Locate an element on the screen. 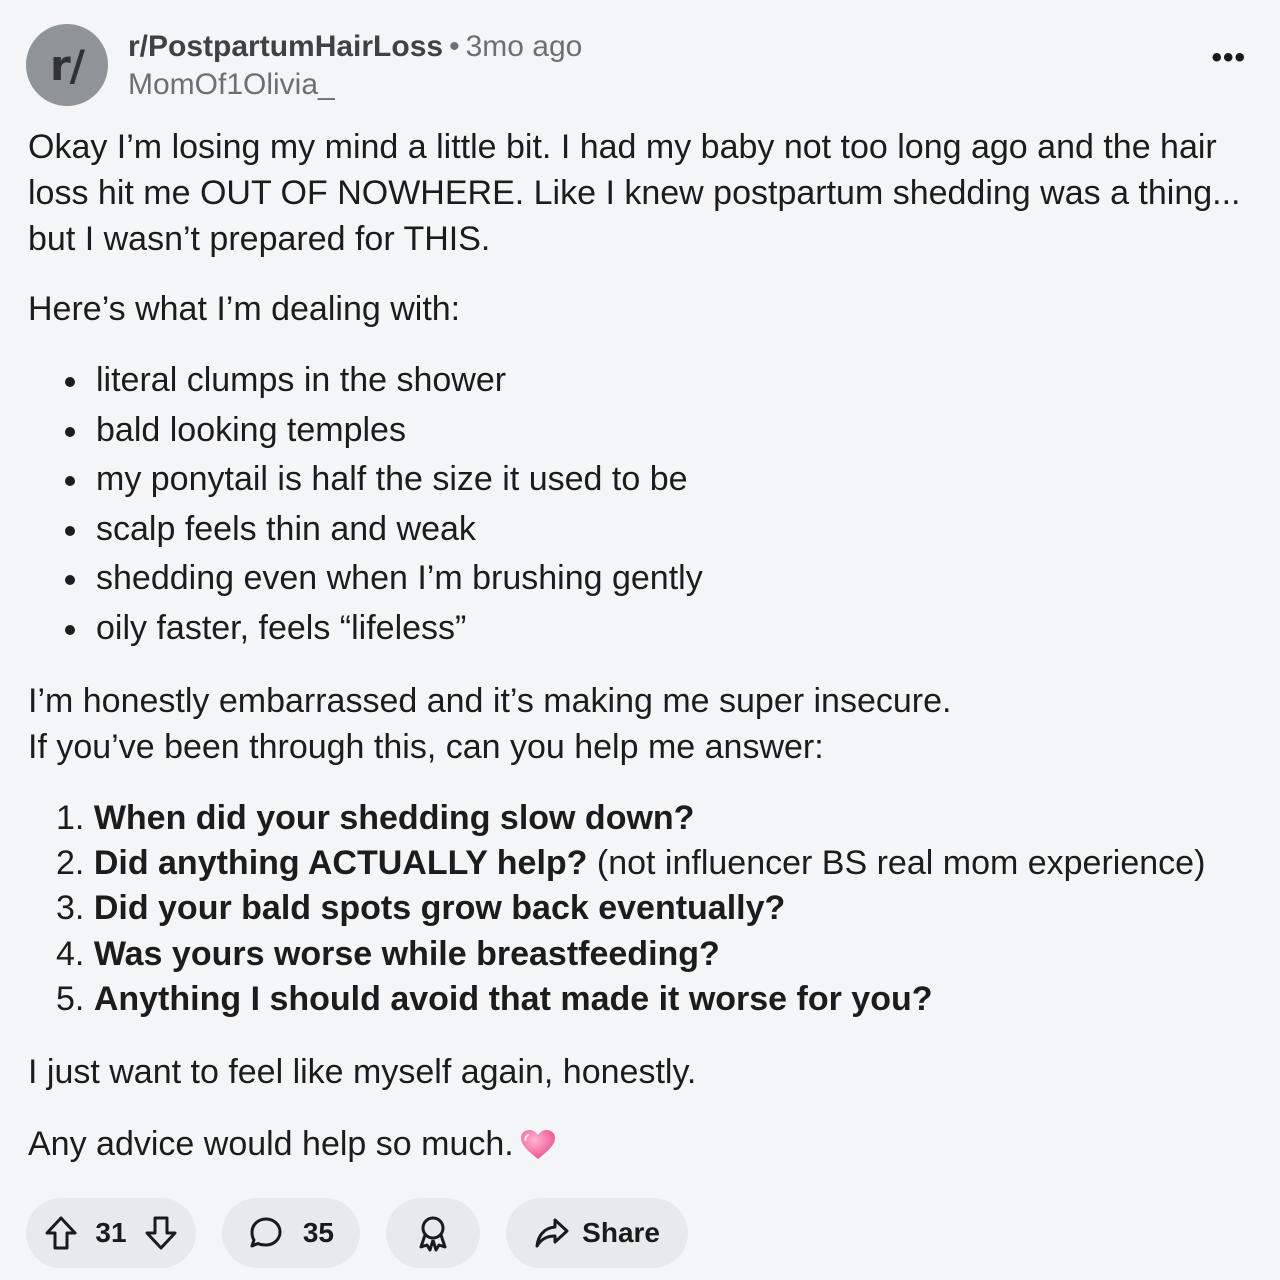 This screenshot has height=1280, width=1280. list-item: shedding even when I’m brushing gently is located at coordinates (643, 579).